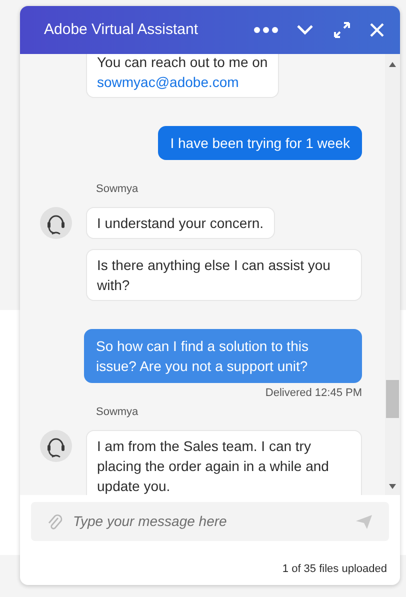 The image size is (406, 597). I want to click on more-options-icon, so click(266, 30).